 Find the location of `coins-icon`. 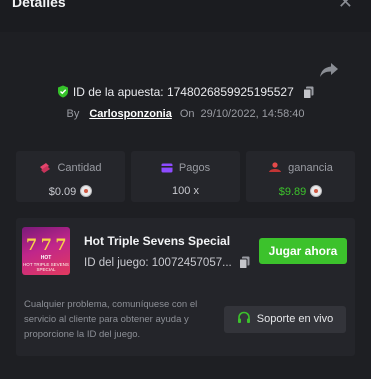

coins-icon is located at coordinates (45, 168).